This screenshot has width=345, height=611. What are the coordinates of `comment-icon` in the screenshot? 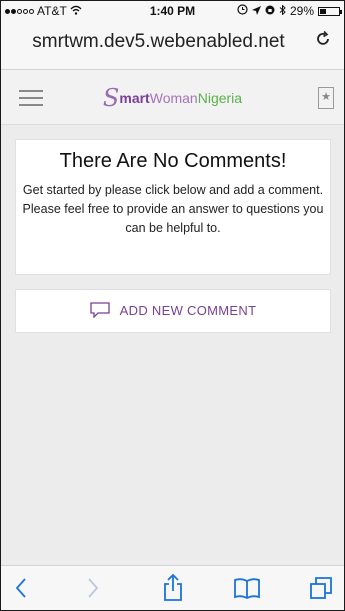 It's located at (100, 310).